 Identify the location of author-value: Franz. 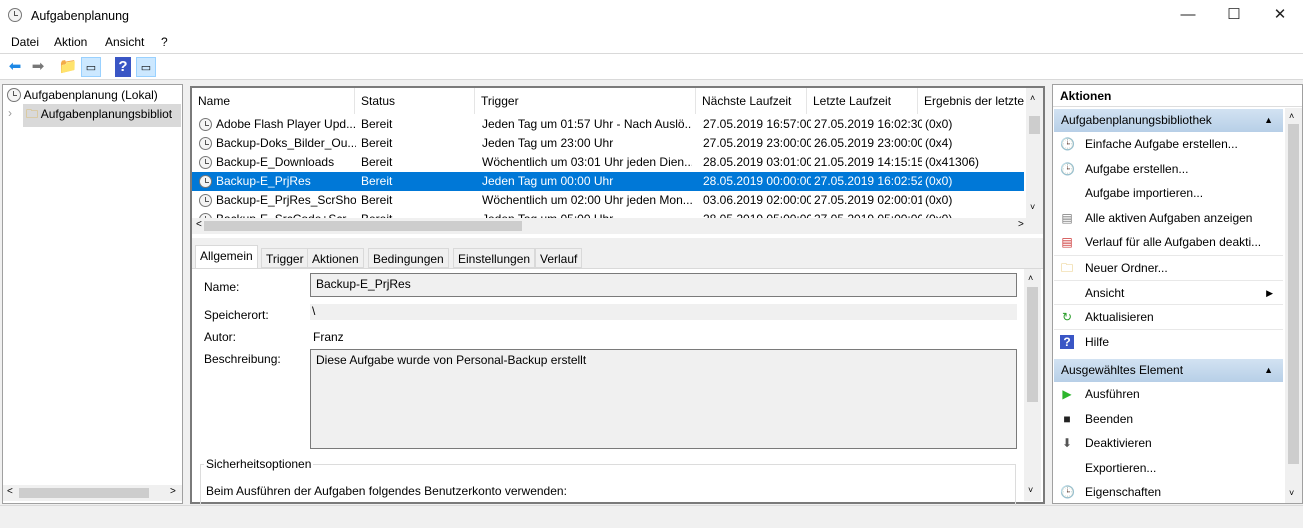
(328, 337).